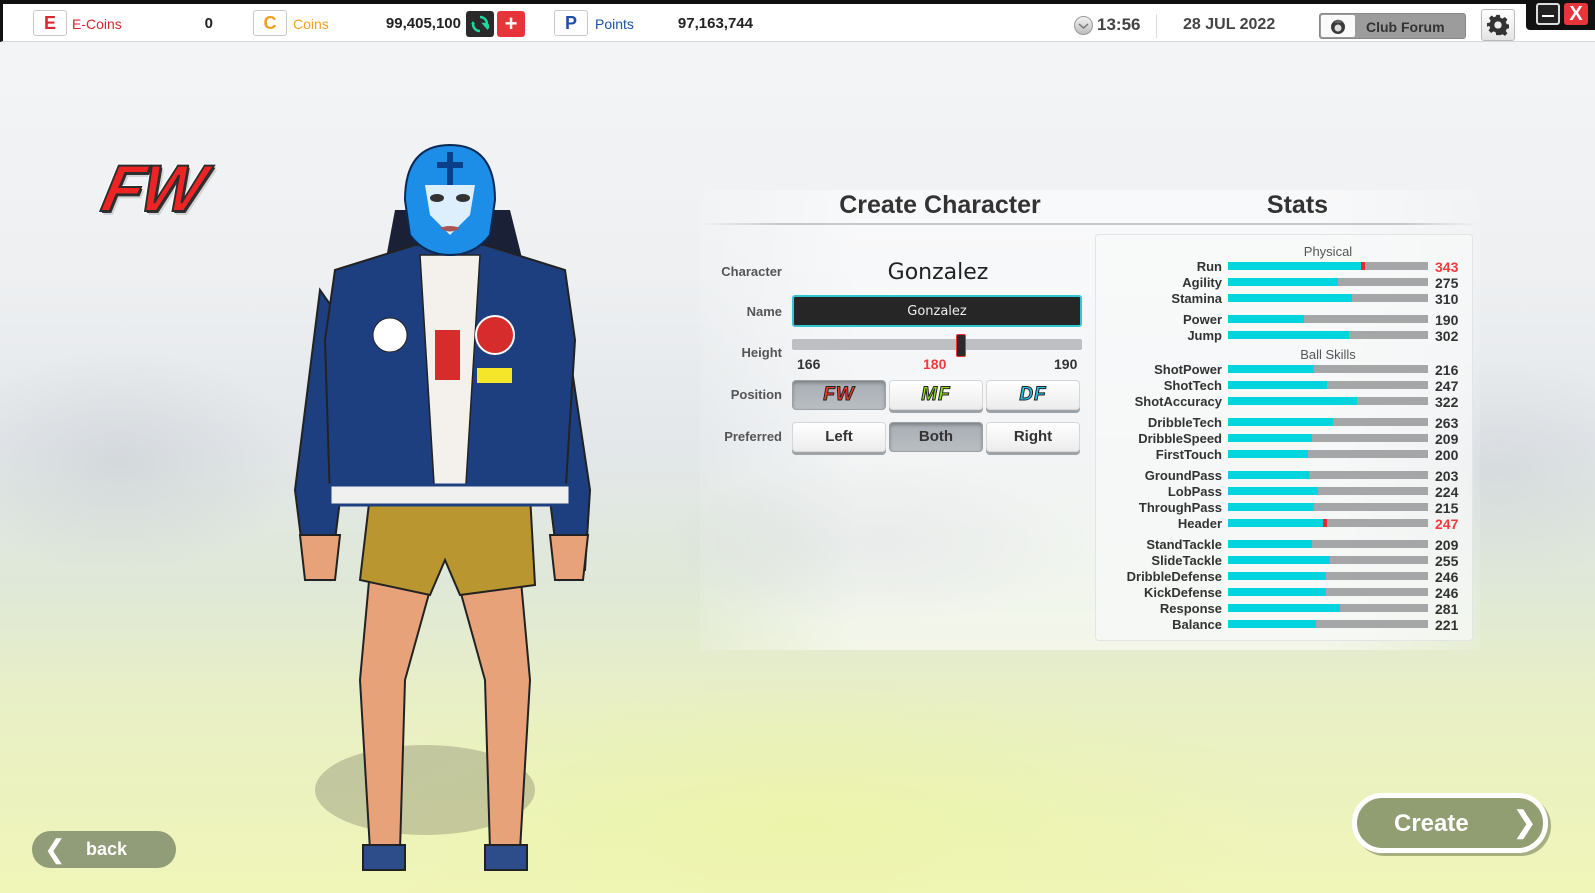 Image resolution: width=1595 pixels, height=893 pixels. What do you see at coordinates (715, 23) in the screenshot?
I see `points-value: 97,163,744` at bounding box center [715, 23].